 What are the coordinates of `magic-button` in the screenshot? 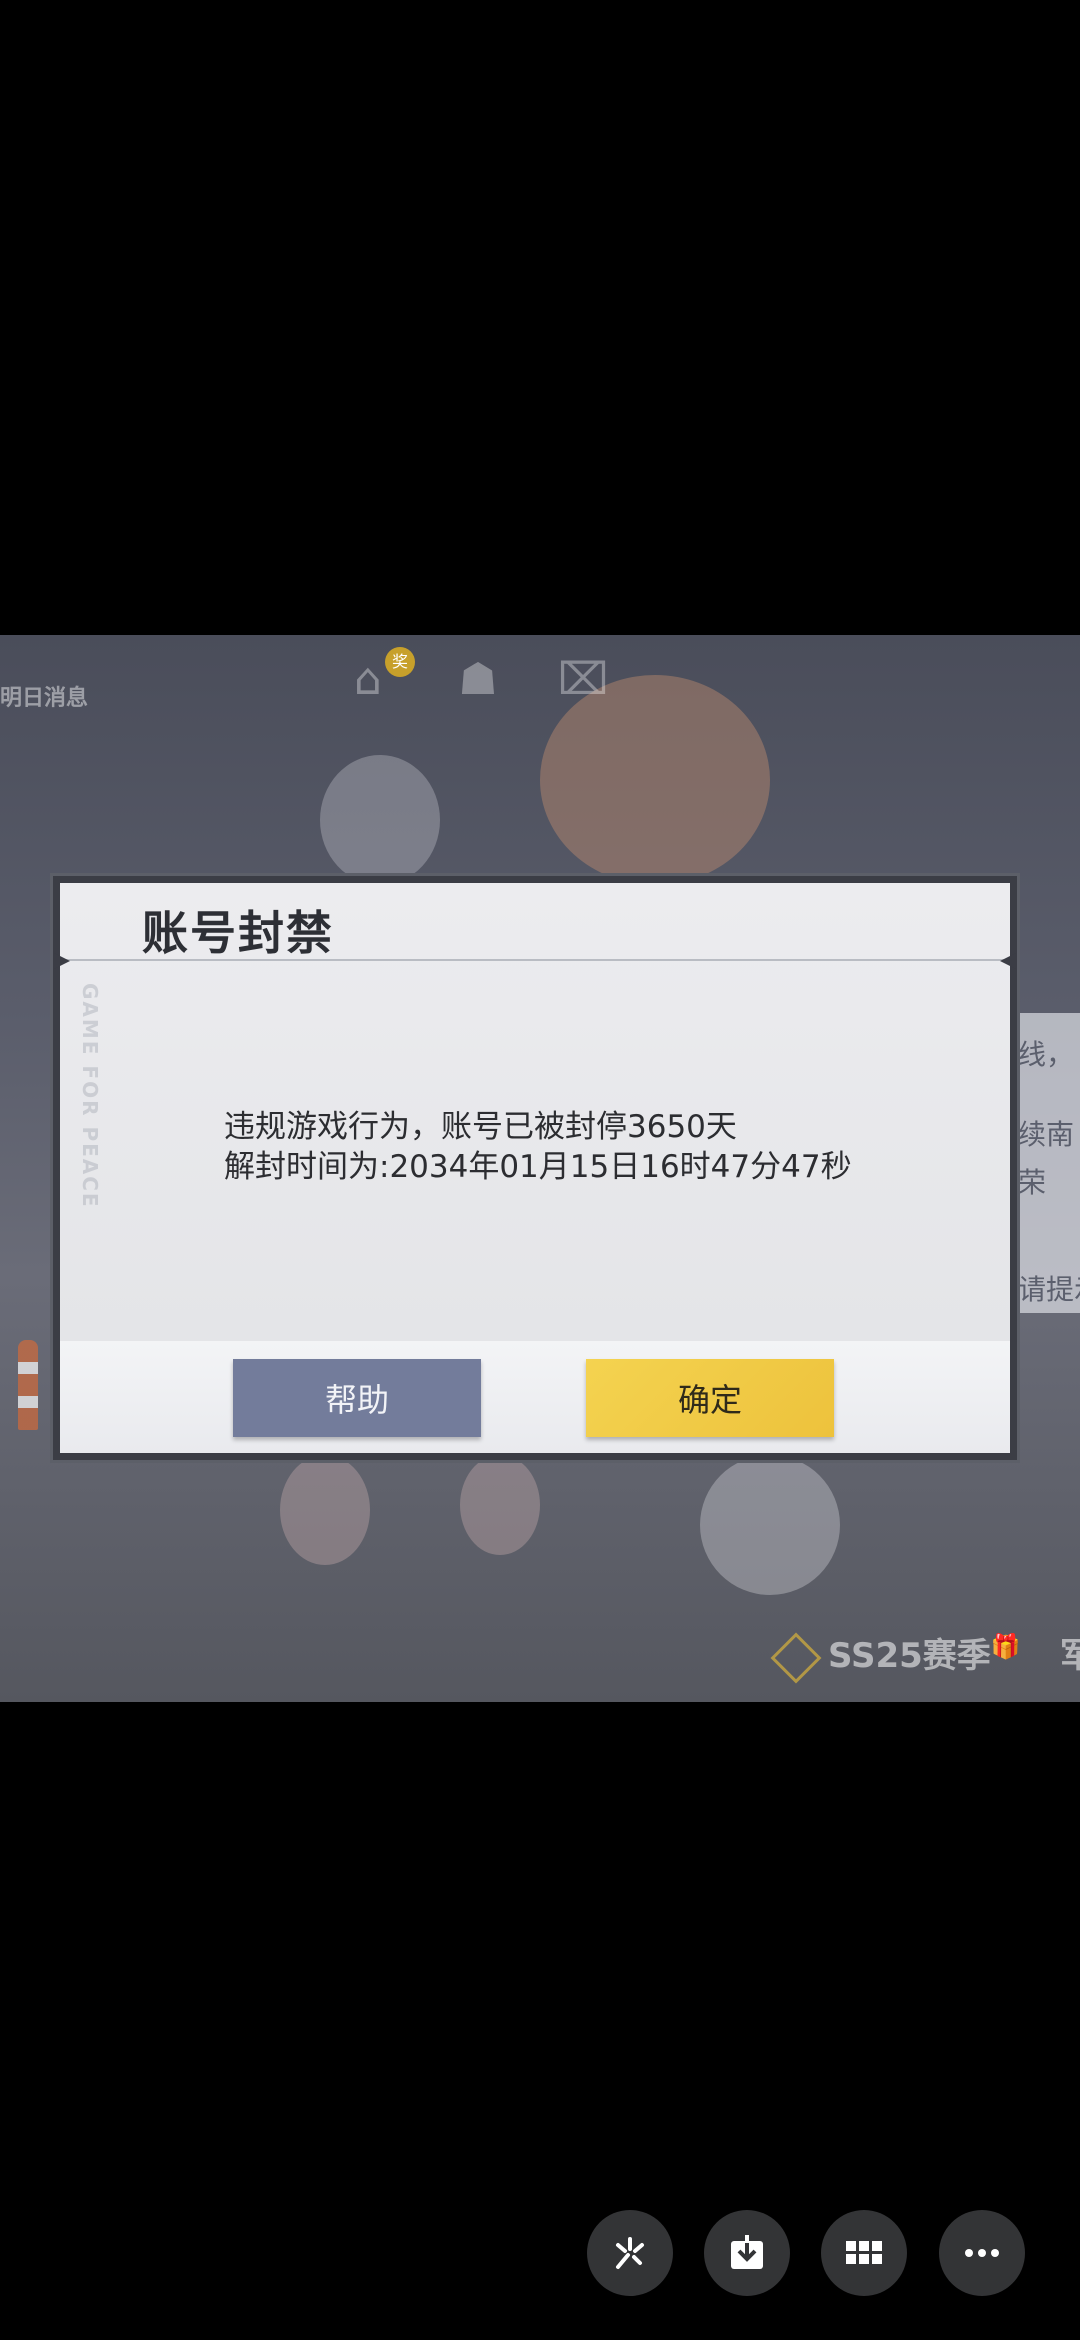 It's located at (630, 2253).